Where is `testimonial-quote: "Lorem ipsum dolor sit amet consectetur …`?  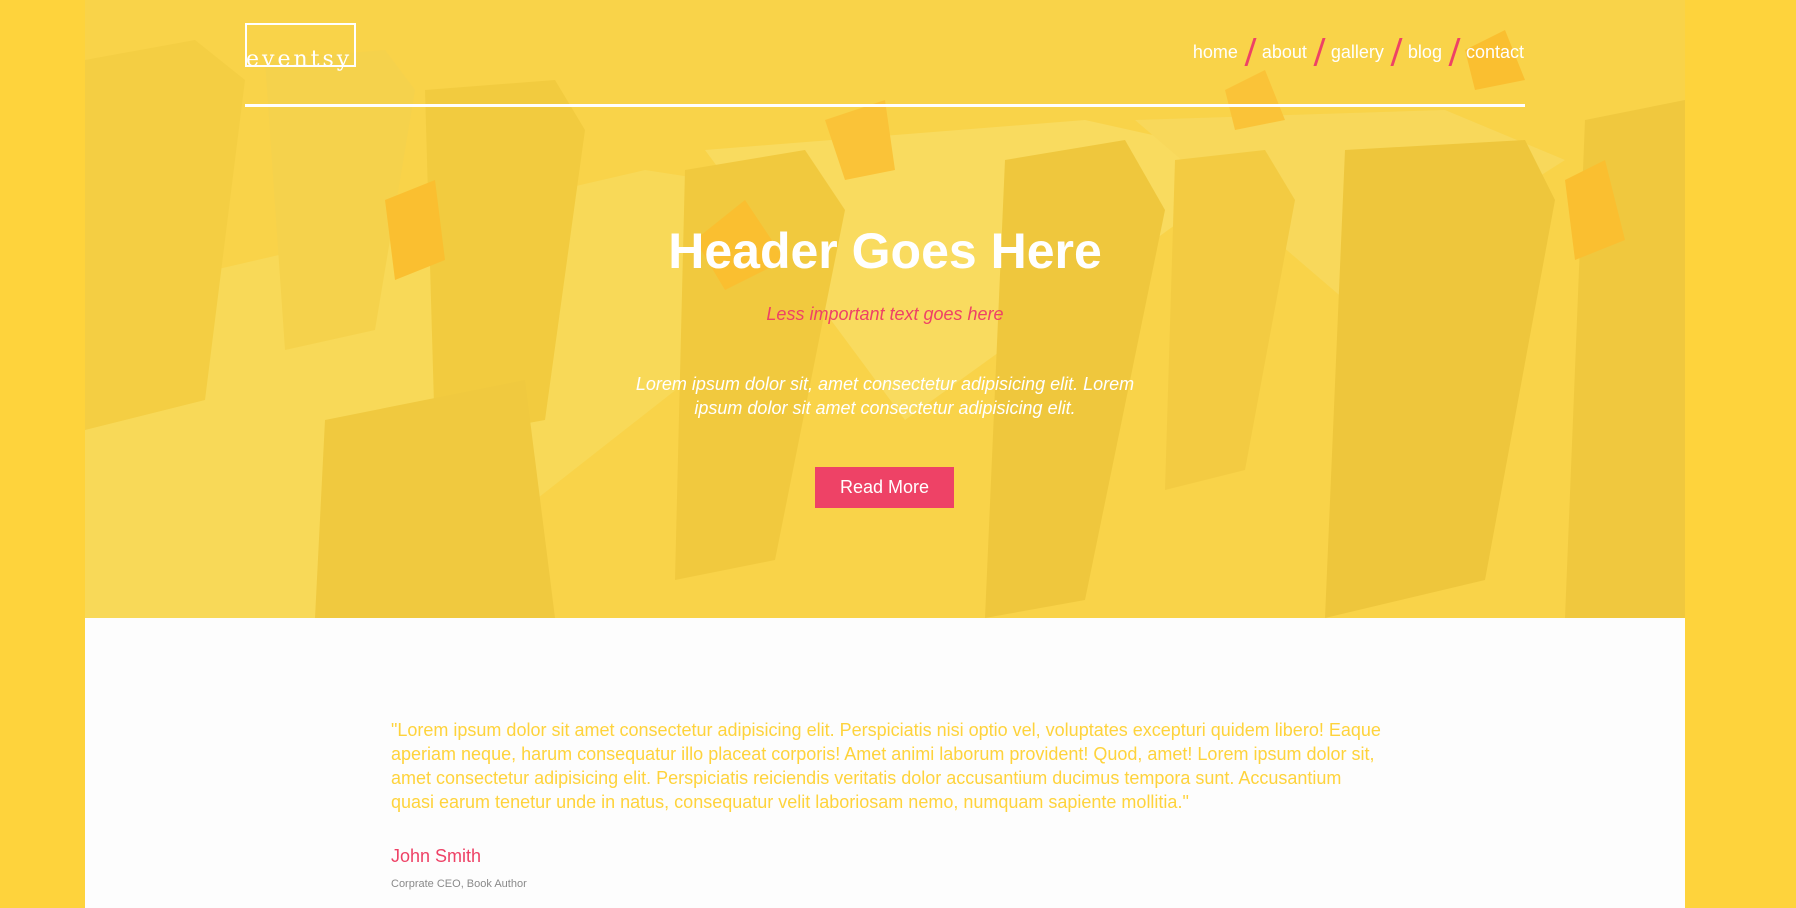 testimonial-quote: "Lorem ipsum dolor sit amet consectetur … is located at coordinates (886, 766).